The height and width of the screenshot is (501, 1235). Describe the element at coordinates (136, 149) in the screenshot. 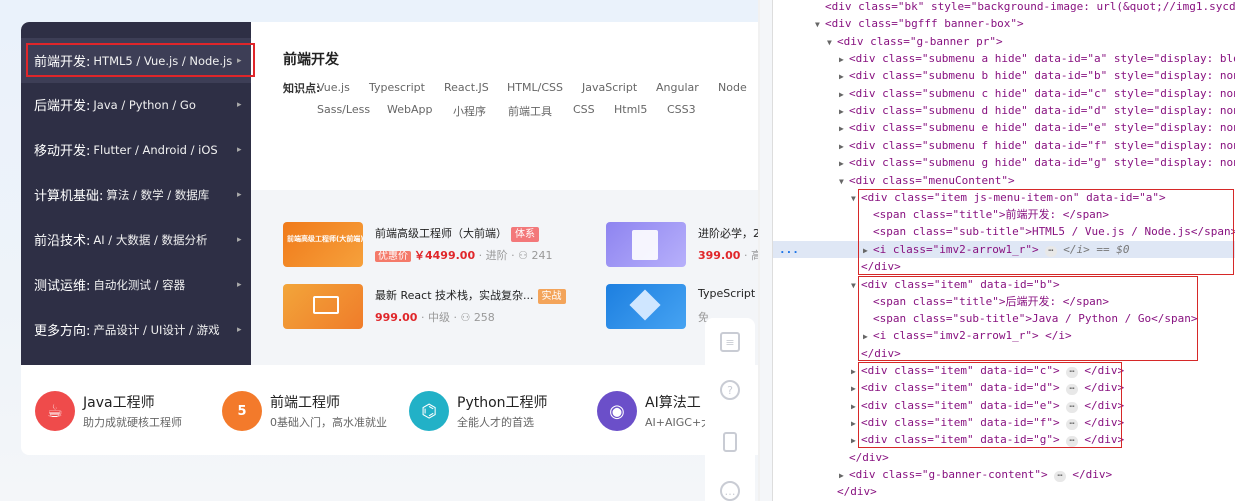

I see `menu-item-mobile: 移动开发: Flutter / Android / iOS ▸` at that location.